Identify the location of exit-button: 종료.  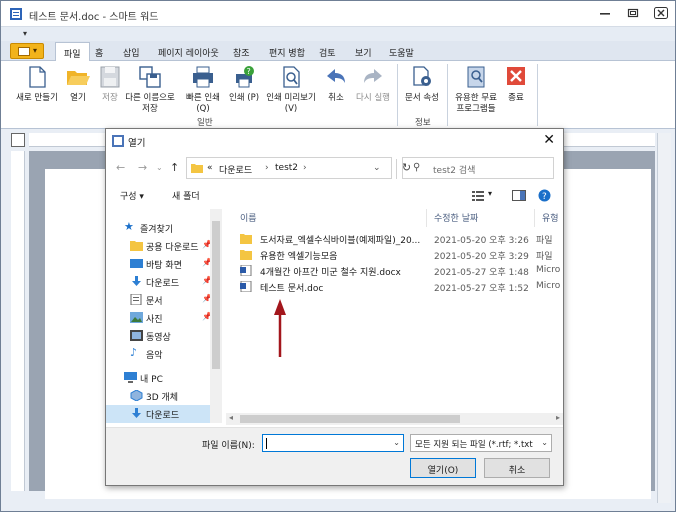
(516, 84).